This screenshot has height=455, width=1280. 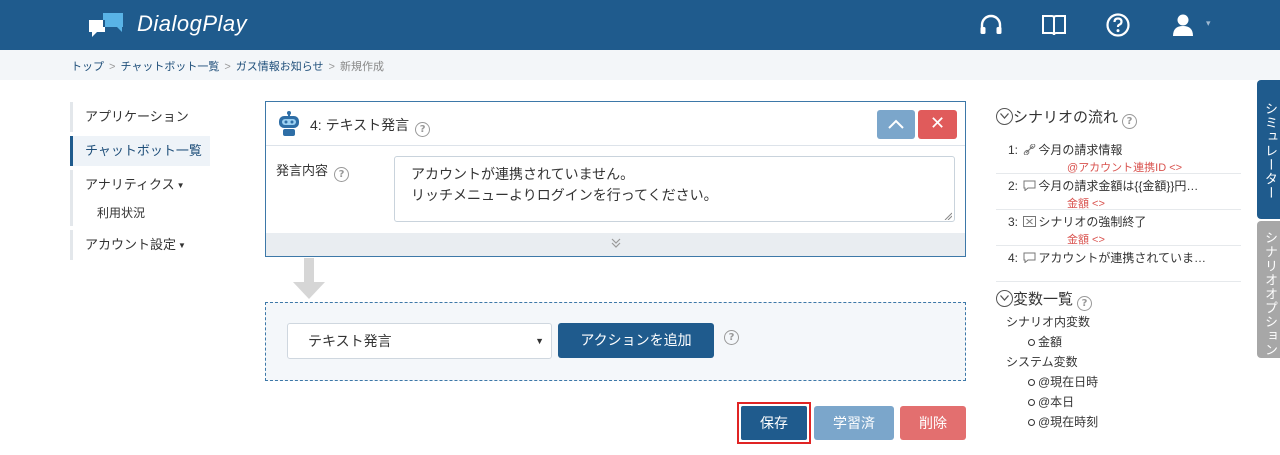 I want to click on breadcrumb-bar: トップ > チャットボット一覧 > ガス情報お知らせ > 新規作成, so click(x=640, y=65).